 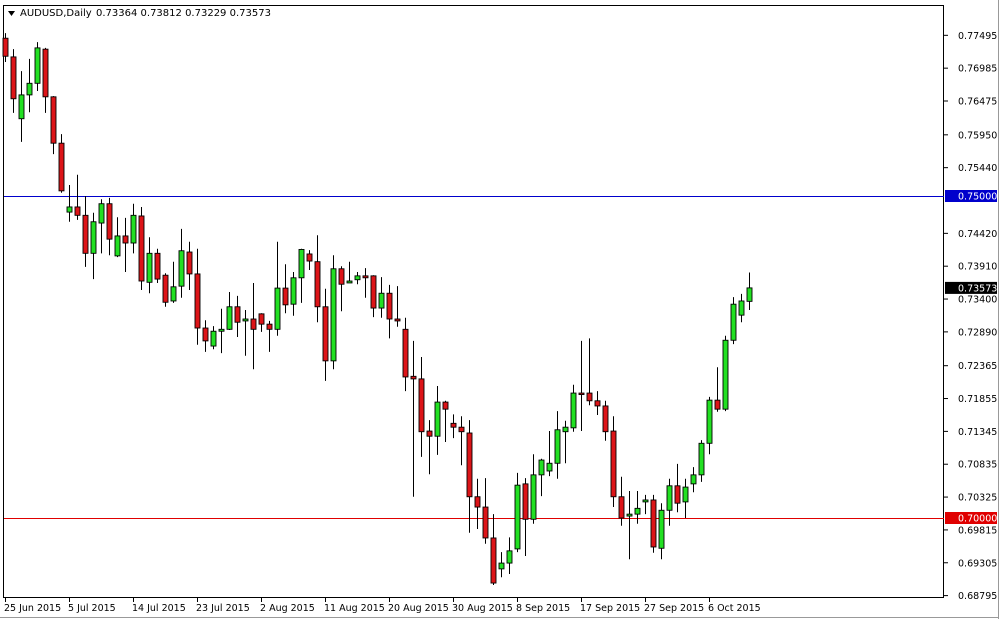 What do you see at coordinates (223, 608) in the screenshot?
I see `date-tick-label: 23 Jul 2015` at bounding box center [223, 608].